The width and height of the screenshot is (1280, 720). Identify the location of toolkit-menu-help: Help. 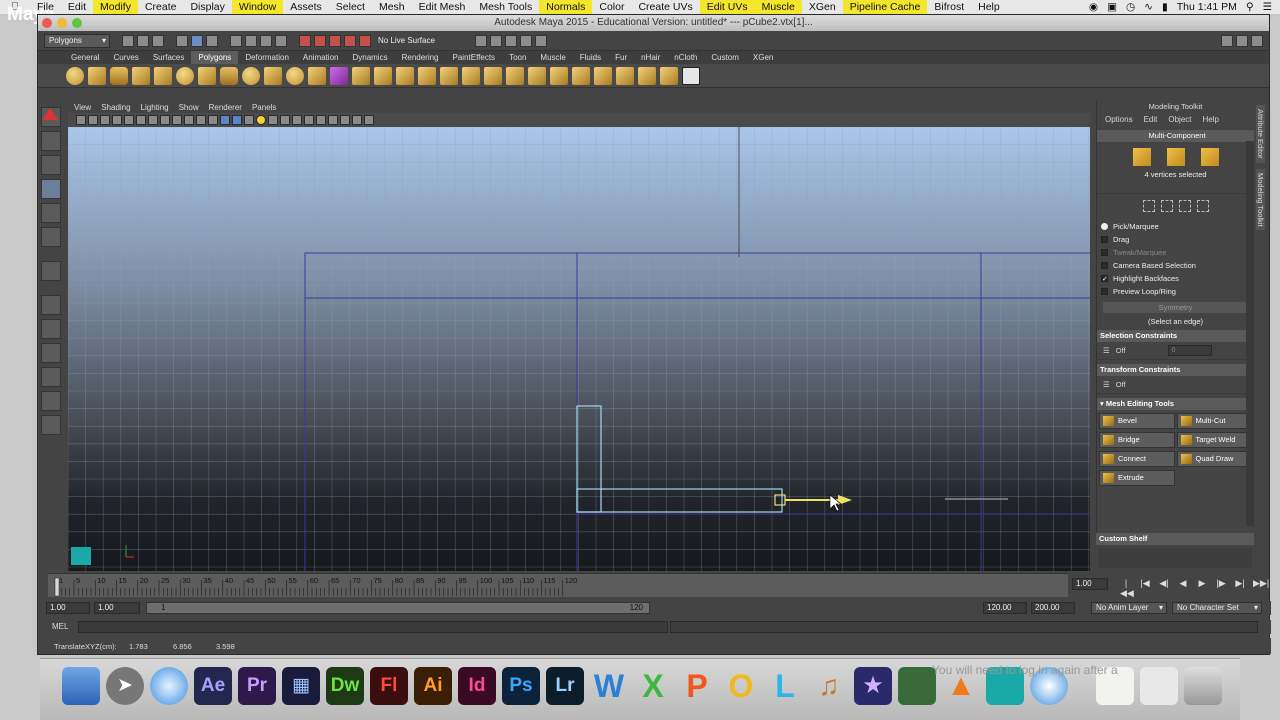
(1211, 119).